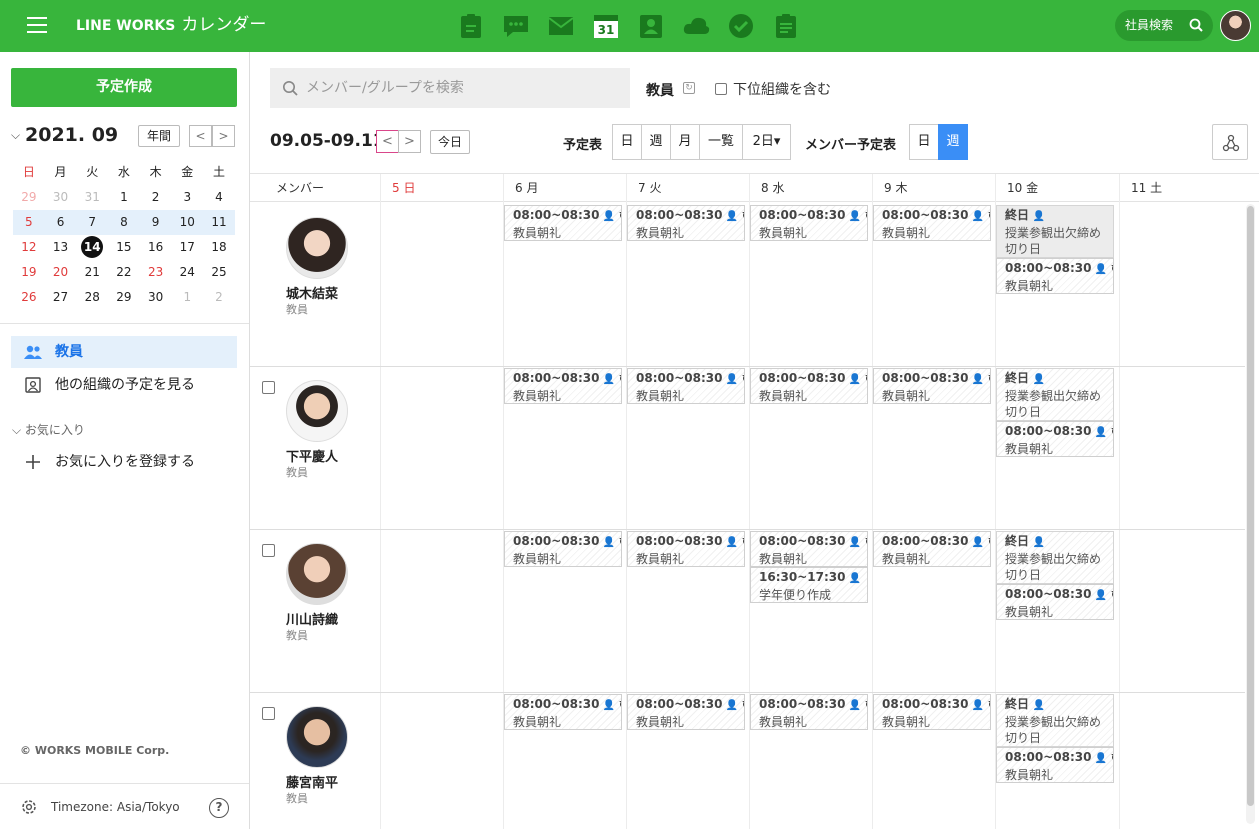 The width and height of the screenshot is (1259, 829). I want to click on member-name: 城木結菜, so click(312, 292).